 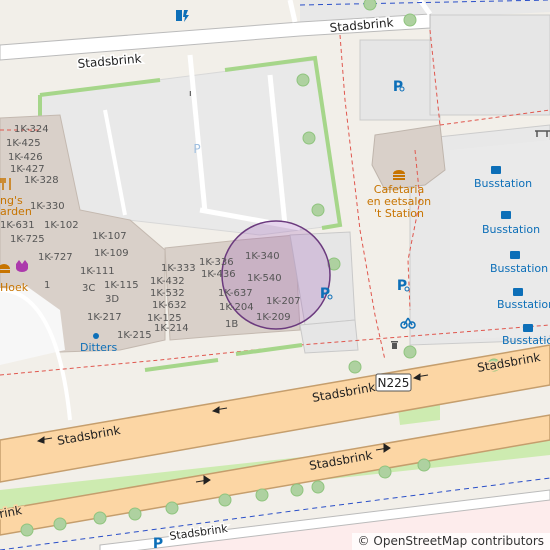 What do you see at coordinates (231, 324) in the screenshot?
I see `house-number: 1B` at bounding box center [231, 324].